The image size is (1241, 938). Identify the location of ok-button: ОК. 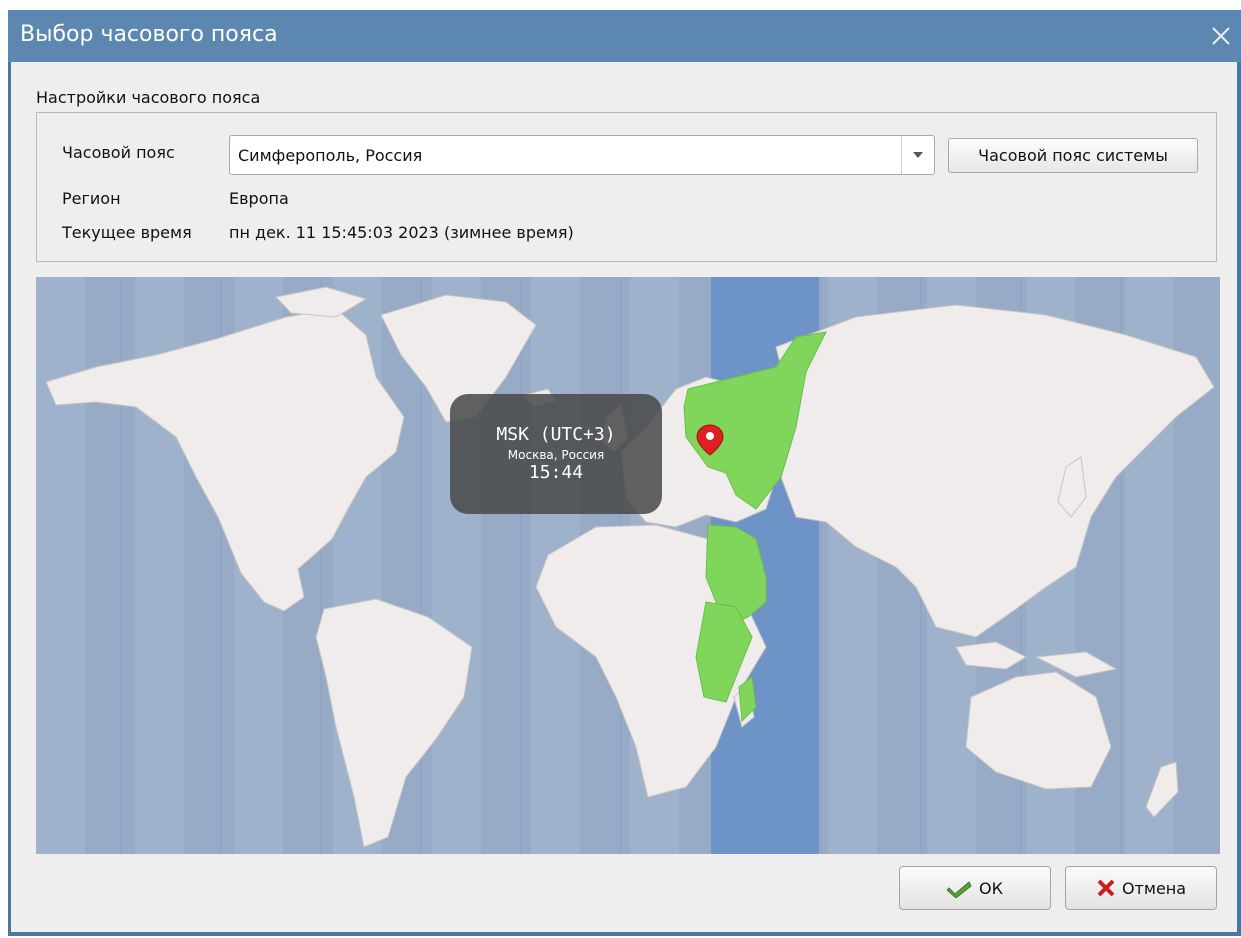
(975, 888).